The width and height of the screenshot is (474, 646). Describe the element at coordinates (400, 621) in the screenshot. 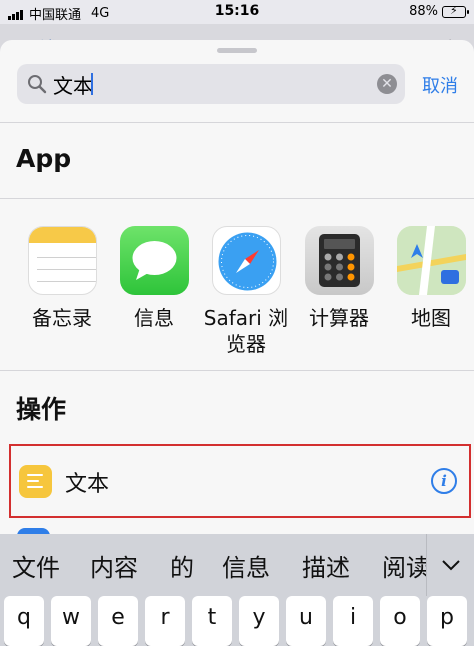

I see `key-o: o` at that location.